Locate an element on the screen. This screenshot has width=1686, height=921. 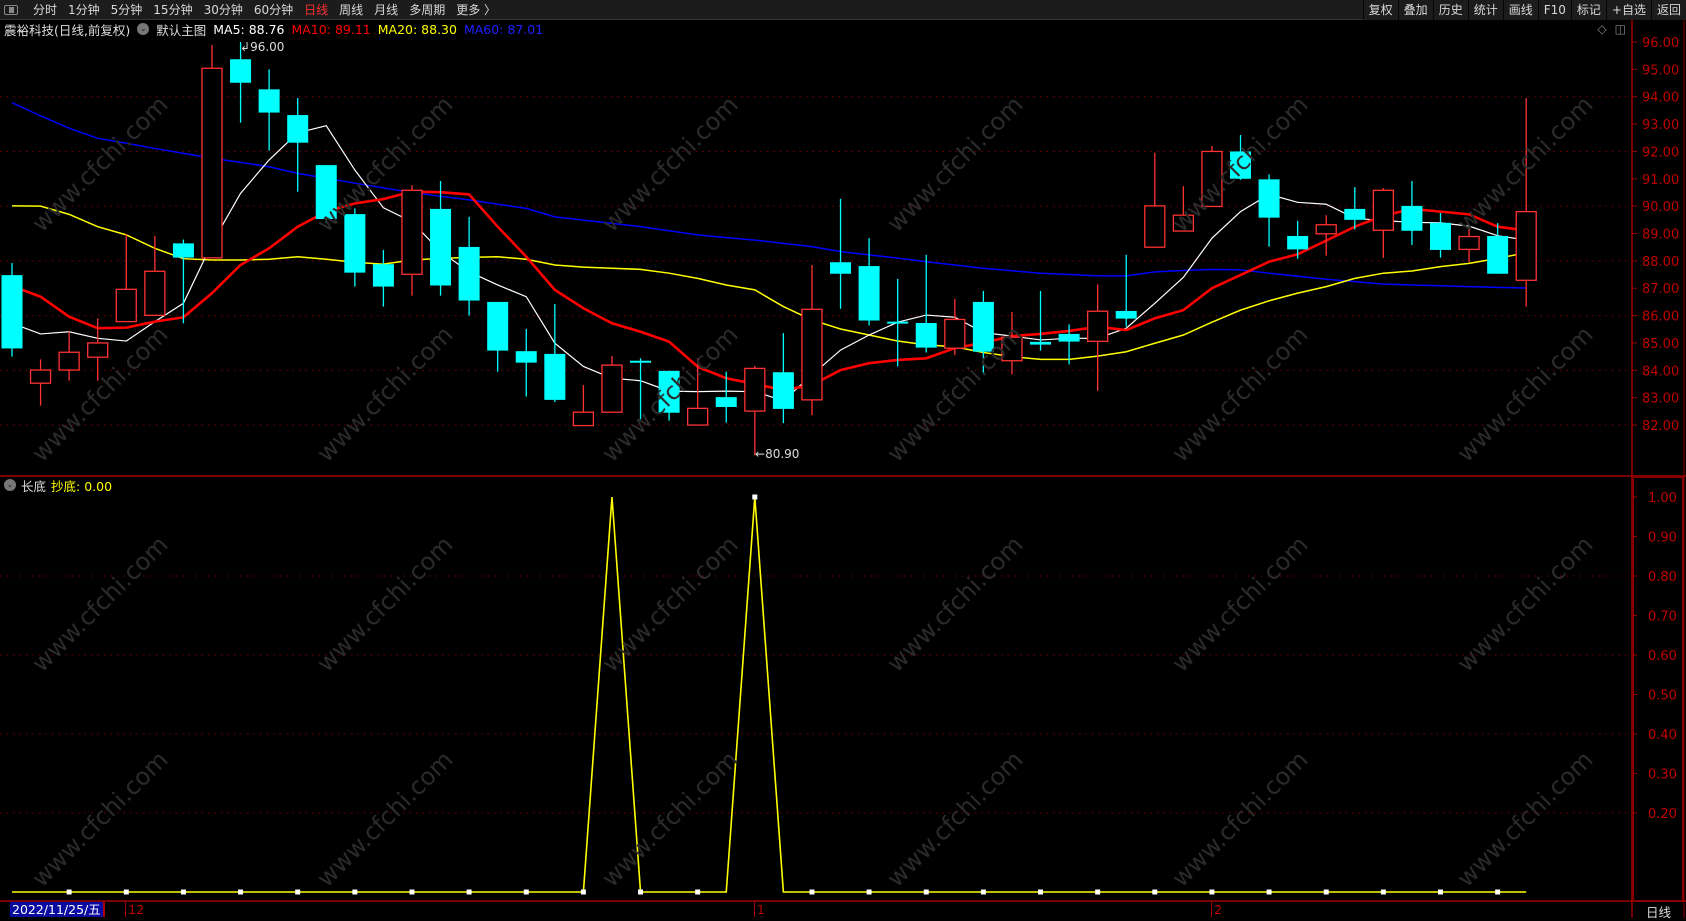
price-tick-label: 89.00 is located at coordinates (1660, 235).